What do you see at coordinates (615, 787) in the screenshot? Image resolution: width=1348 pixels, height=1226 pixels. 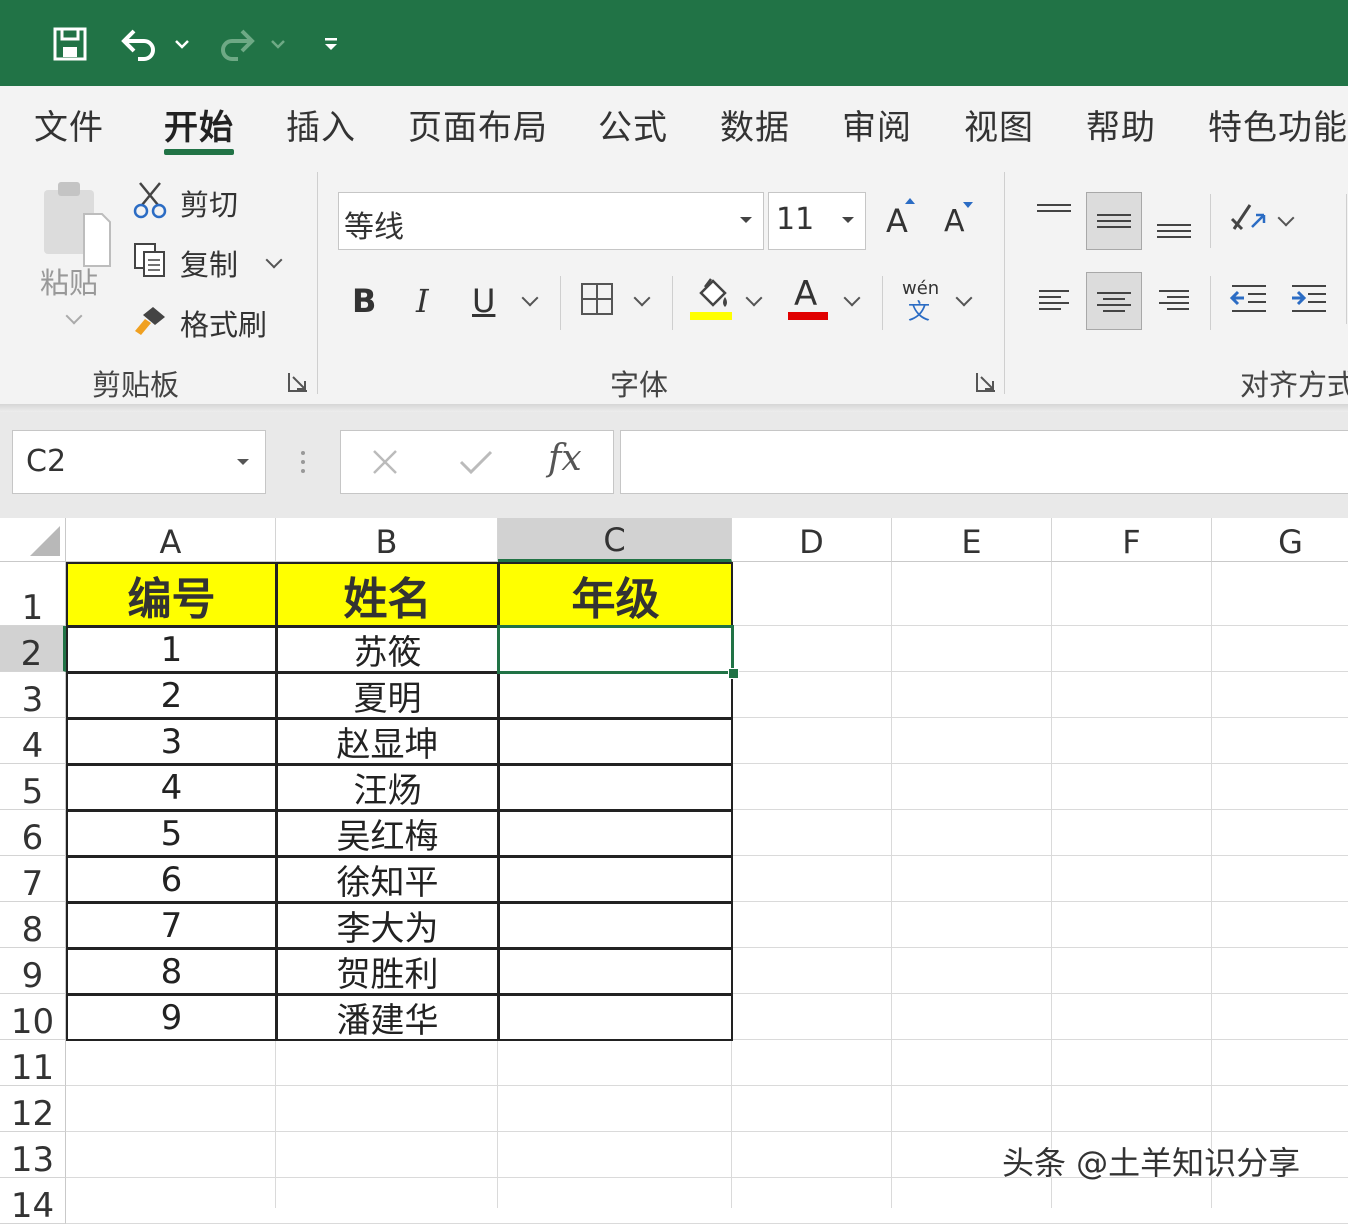 I see `cell-c5` at bounding box center [615, 787].